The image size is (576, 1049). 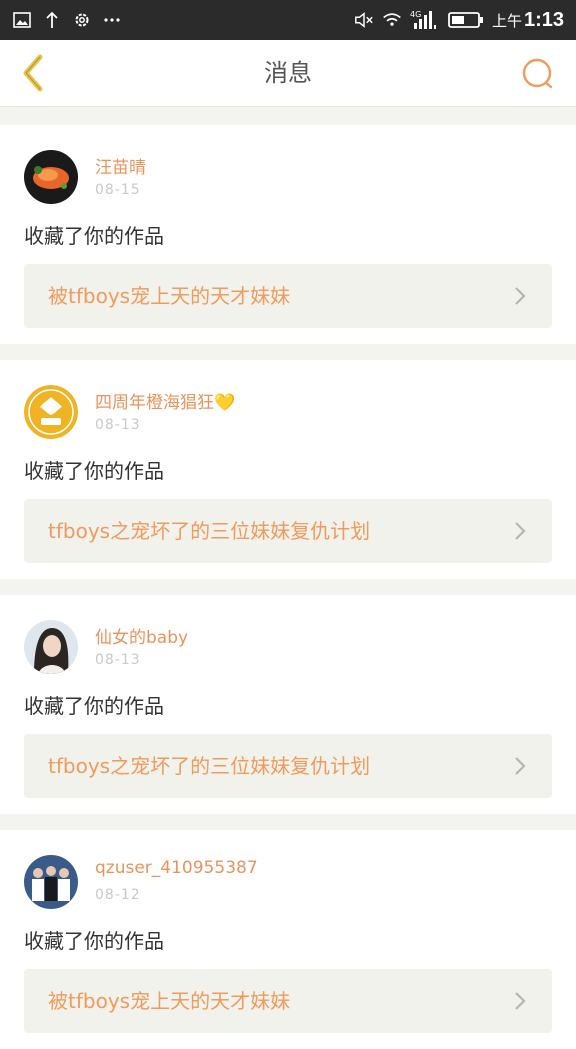 I want to click on upload-arrow-icon, so click(x=52, y=20).